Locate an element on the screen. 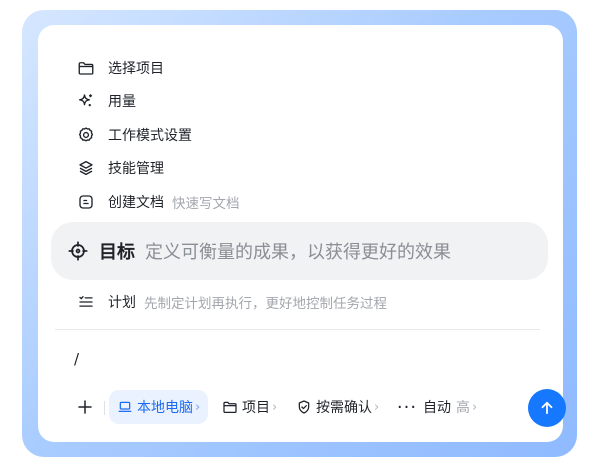 The image size is (600, 461). send-button is located at coordinates (547, 408).